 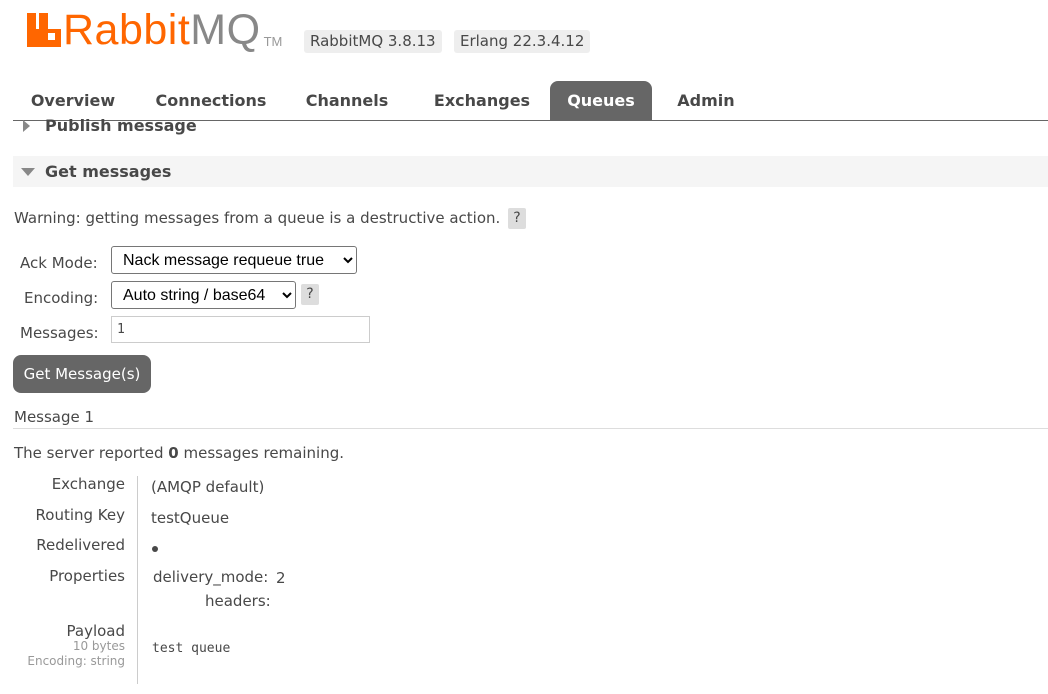 I want to click on redelivered-label: Redelivered, so click(x=80, y=545).